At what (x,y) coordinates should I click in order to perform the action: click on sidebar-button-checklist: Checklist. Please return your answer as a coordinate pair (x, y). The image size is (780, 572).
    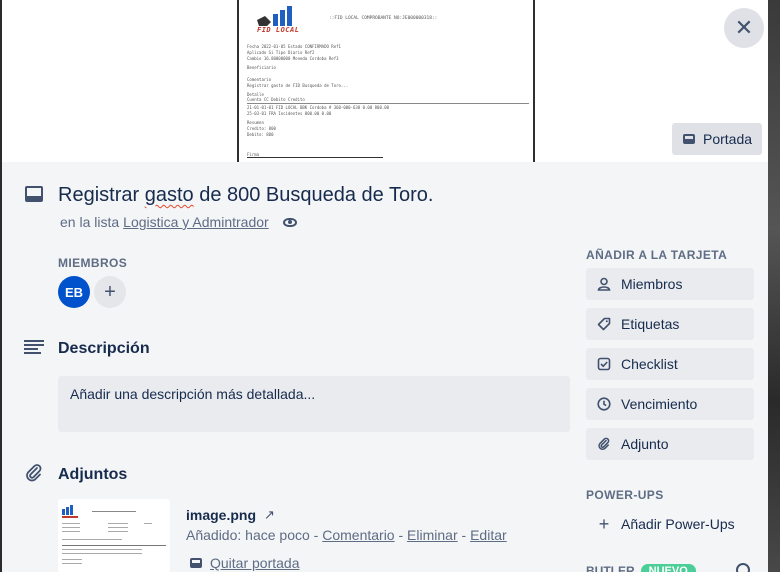
    Looking at the image, I should click on (670, 364).